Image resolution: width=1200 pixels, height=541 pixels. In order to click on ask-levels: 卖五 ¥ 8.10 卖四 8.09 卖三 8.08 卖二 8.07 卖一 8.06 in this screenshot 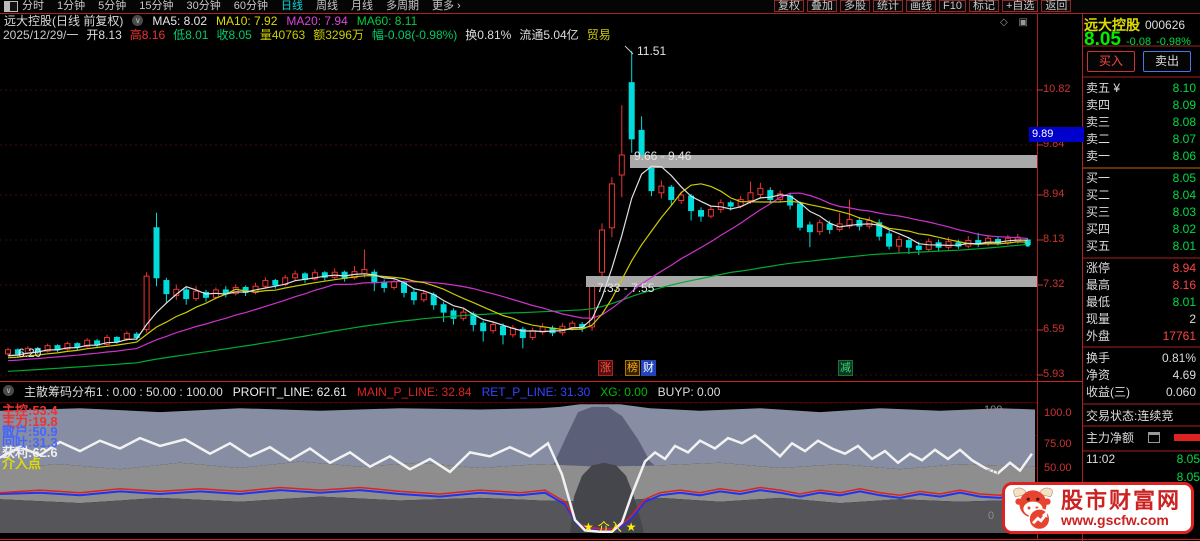, I will do `click(1141, 122)`.